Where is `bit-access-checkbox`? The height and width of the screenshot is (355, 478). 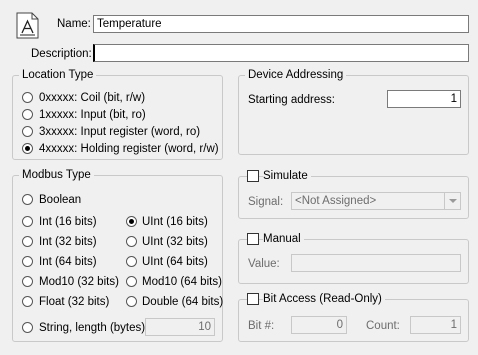
bit-access-checkbox is located at coordinates (253, 299).